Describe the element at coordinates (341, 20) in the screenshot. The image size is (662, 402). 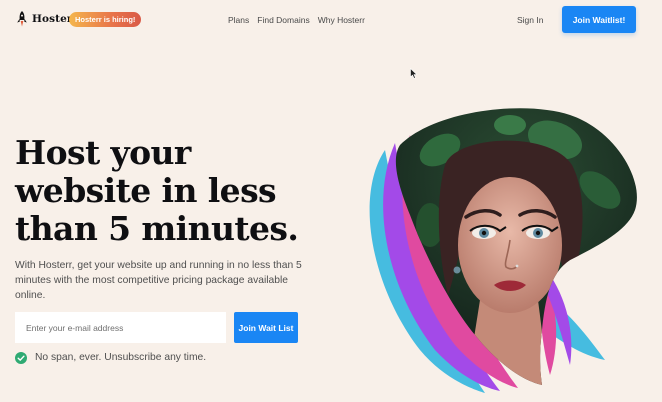
I see `nav-item-why-hosterr: Why Hosterr` at that location.